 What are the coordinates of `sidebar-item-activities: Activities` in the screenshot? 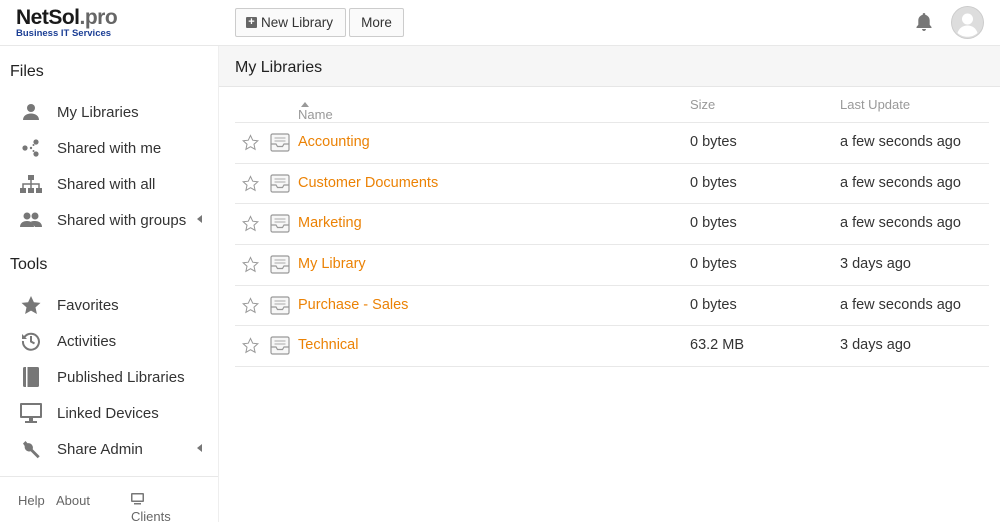 It's located at (109, 341).